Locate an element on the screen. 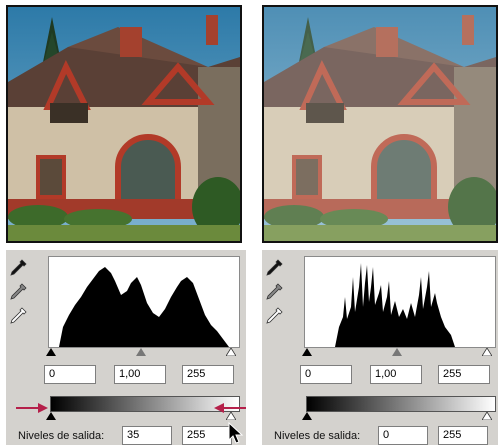  output-black-field: 0 is located at coordinates (403, 435).